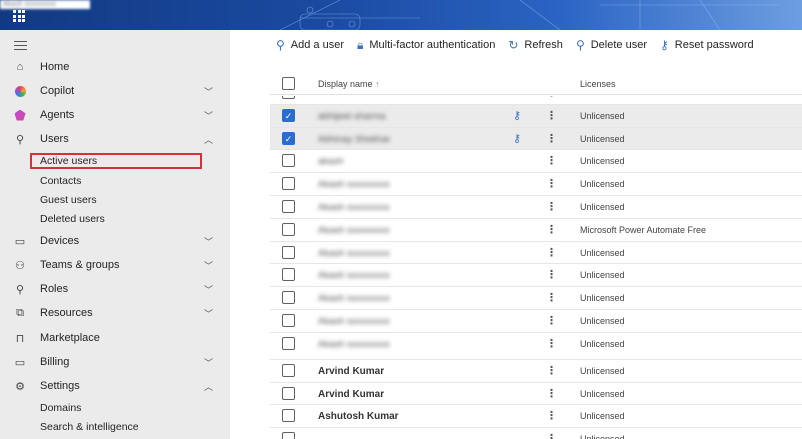 This screenshot has width=802, height=439. What do you see at coordinates (535, 45) in the screenshot?
I see `refresh-button: ↻ Refresh` at bounding box center [535, 45].